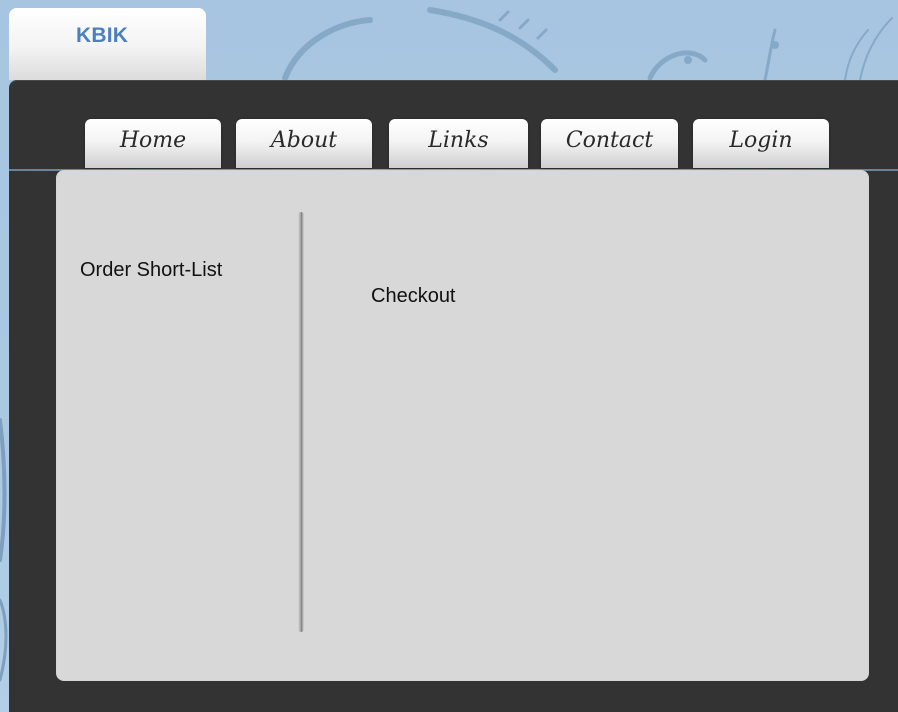 The image size is (898, 712). I want to click on nav-tab-links: Links, so click(458, 143).